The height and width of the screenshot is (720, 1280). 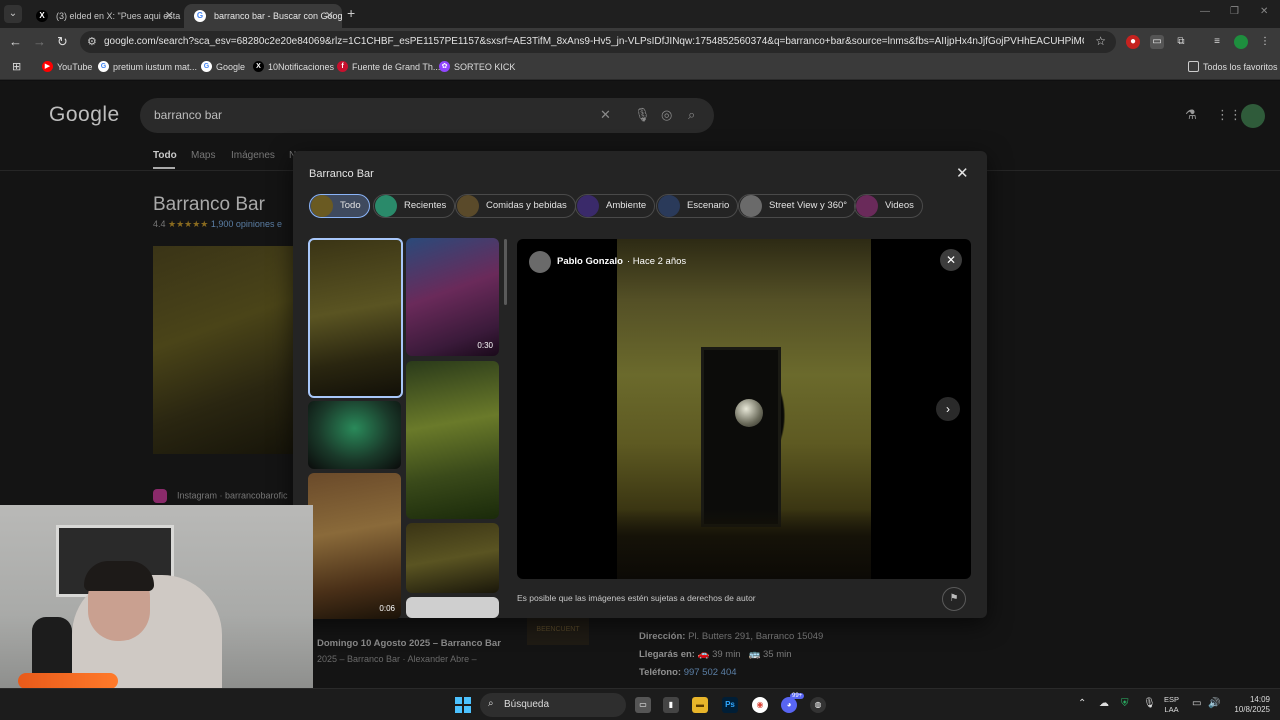 I want to click on chip-comidas: Comidas y bebidas, so click(x=515, y=206).